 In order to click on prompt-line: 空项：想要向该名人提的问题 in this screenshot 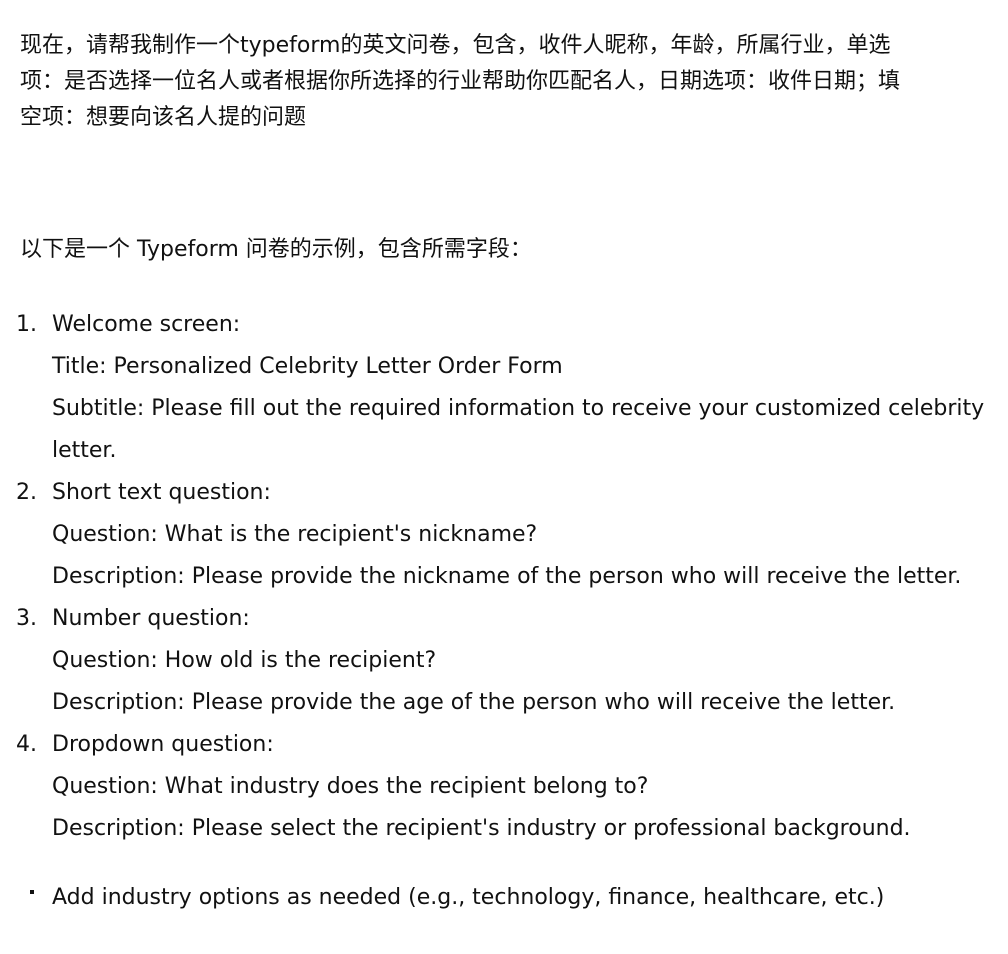, I will do `click(163, 117)`.